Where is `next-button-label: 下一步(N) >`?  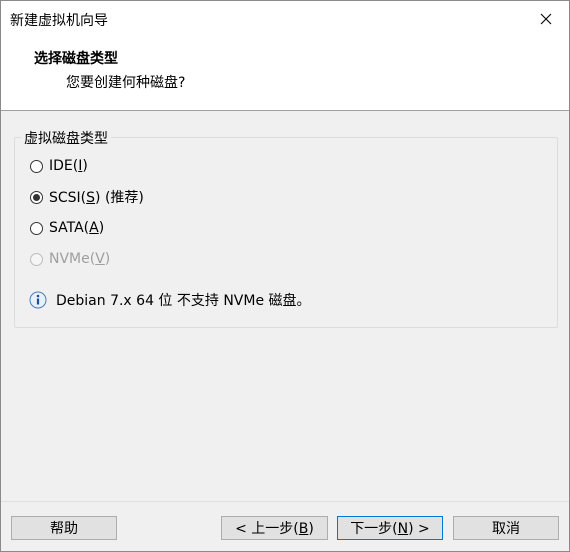
next-button-label: 下一步(N) > is located at coordinates (390, 529).